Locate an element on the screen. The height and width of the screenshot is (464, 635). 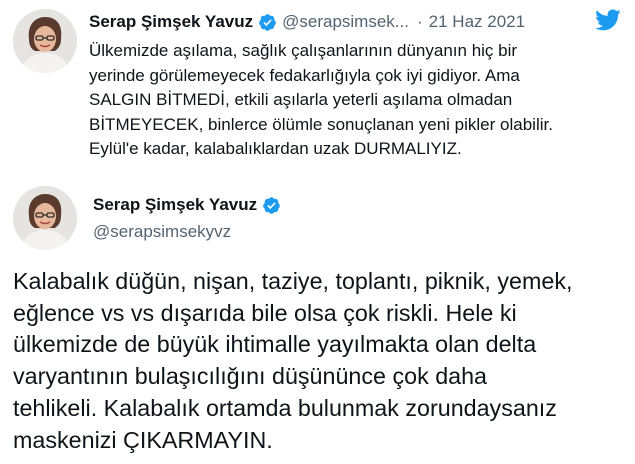
tweet-main-header: Serap Şimşek Yavuz is located at coordinates (189, 205).